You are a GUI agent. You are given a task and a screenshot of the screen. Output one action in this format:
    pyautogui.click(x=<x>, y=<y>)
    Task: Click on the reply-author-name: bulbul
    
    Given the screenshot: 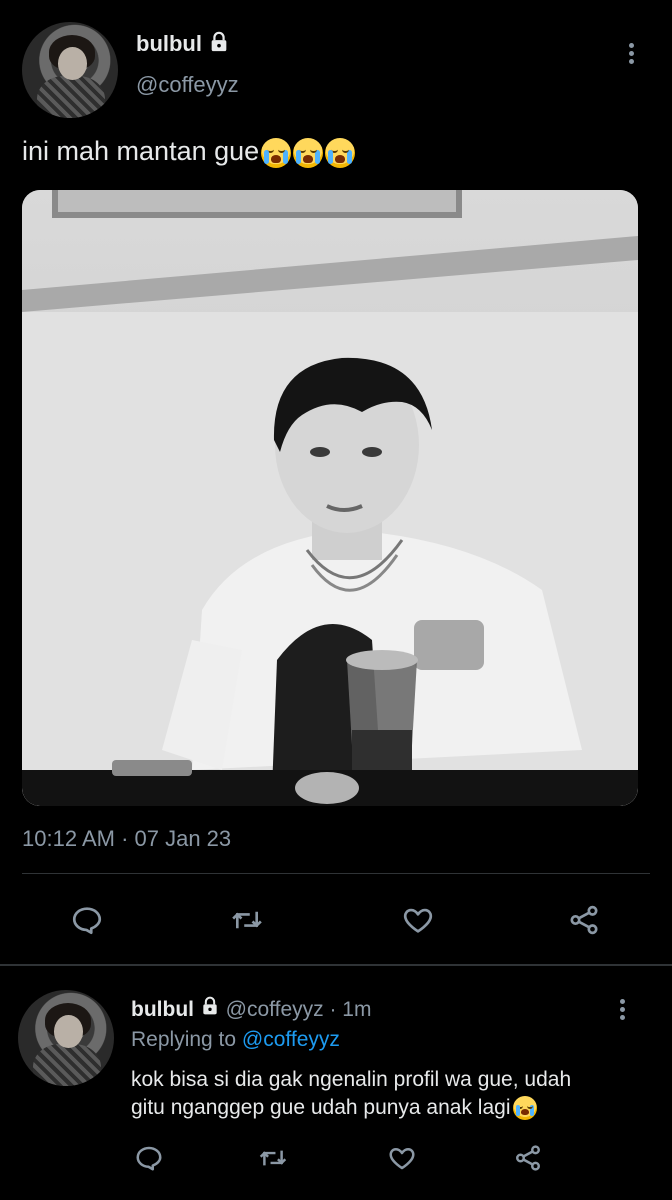 What is the action you would take?
    pyautogui.click(x=162, y=1009)
    